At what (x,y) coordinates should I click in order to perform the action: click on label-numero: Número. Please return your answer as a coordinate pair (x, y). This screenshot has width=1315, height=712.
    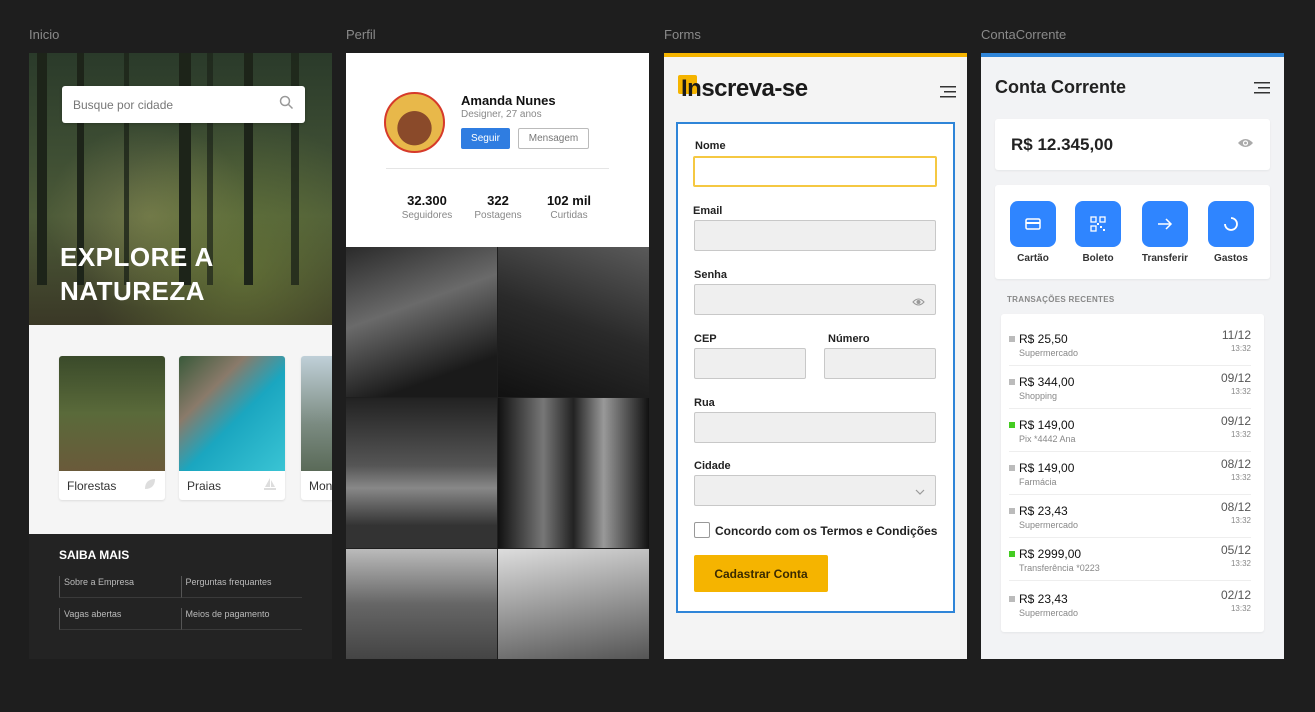
    Looking at the image, I should click on (849, 339).